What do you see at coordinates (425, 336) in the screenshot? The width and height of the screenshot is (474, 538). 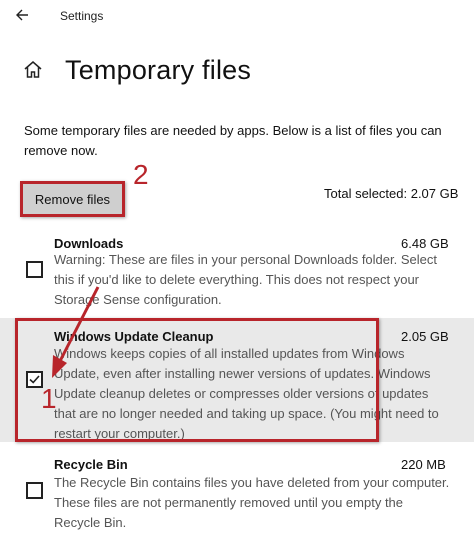 I see `item-size-windows-update: 2.05 GB` at bounding box center [425, 336].